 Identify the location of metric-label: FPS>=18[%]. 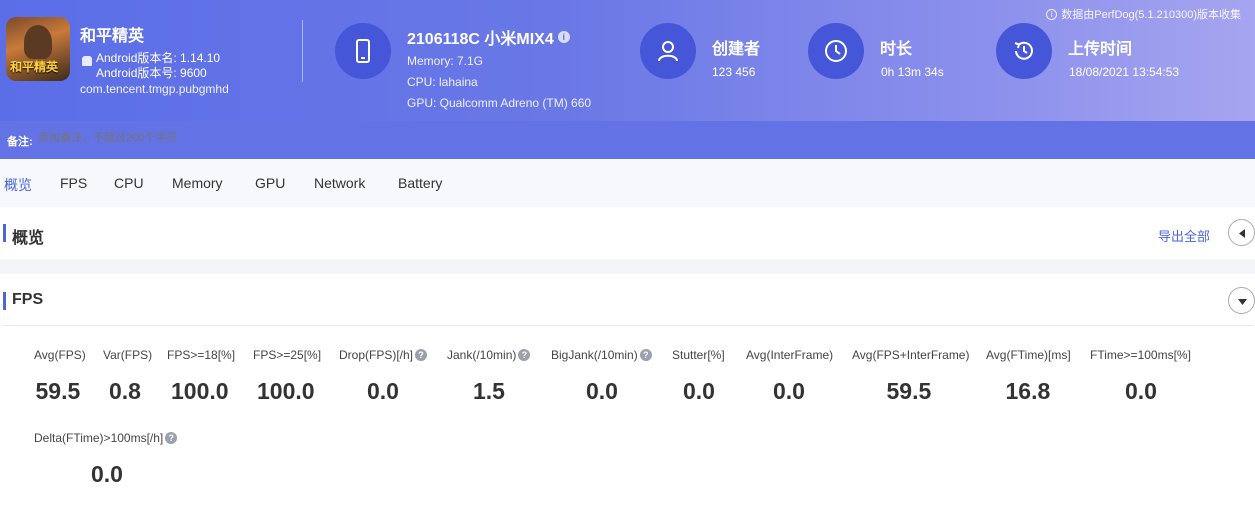
(201, 355).